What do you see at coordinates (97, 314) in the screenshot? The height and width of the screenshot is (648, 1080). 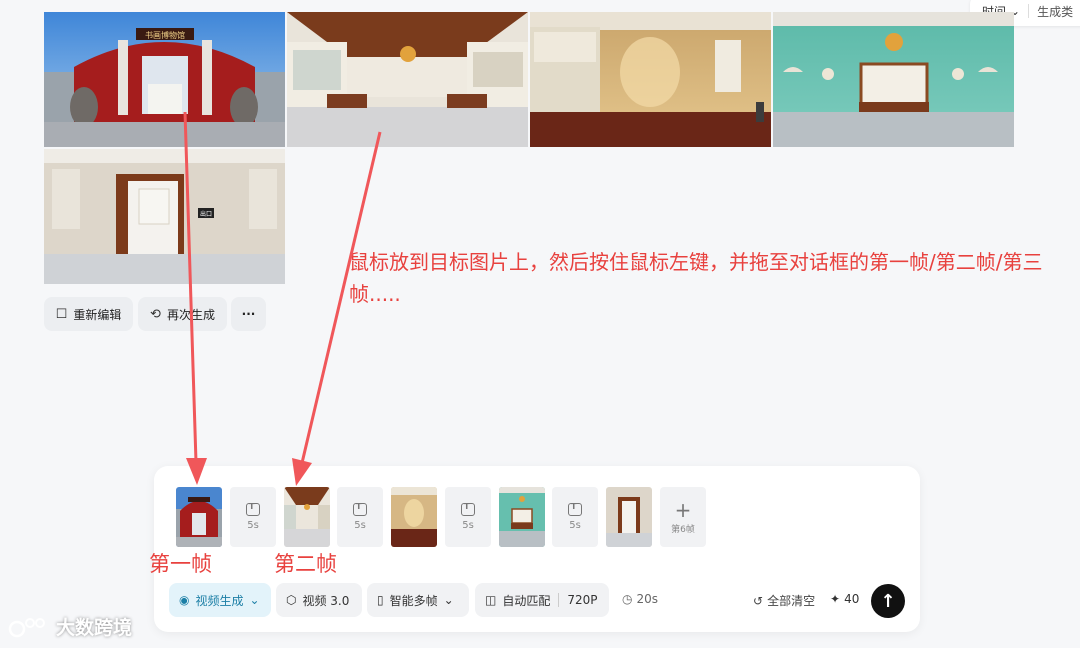 I see `reedit-label: 重新编辑` at bounding box center [97, 314].